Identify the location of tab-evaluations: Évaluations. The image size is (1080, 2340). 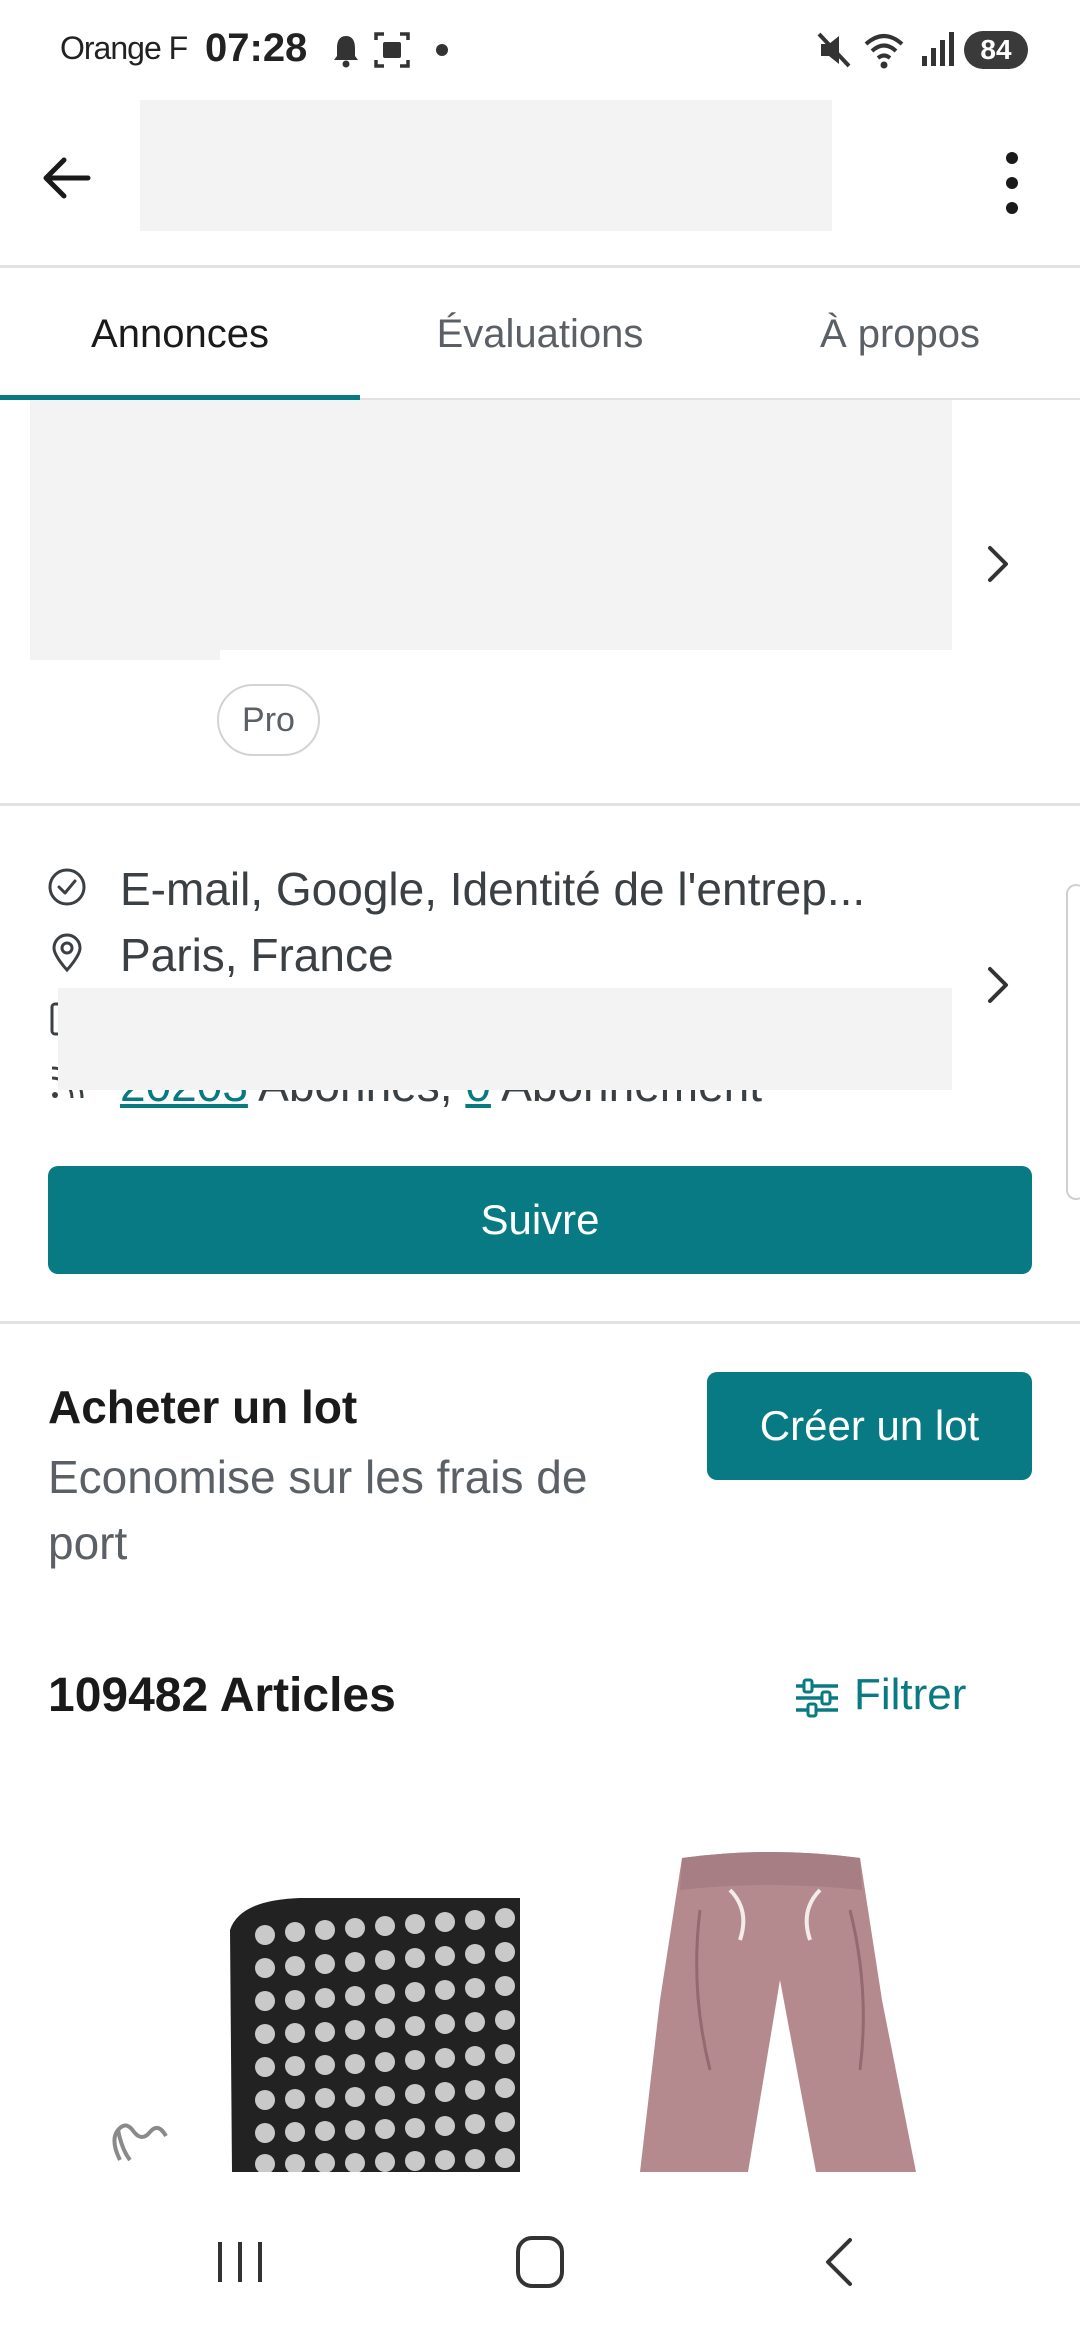
(540, 334).